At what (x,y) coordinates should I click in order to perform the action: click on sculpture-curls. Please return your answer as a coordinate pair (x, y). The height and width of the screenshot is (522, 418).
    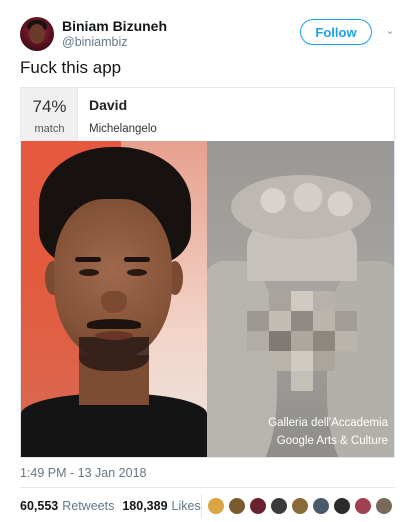
    Looking at the image, I should click on (301, 207).